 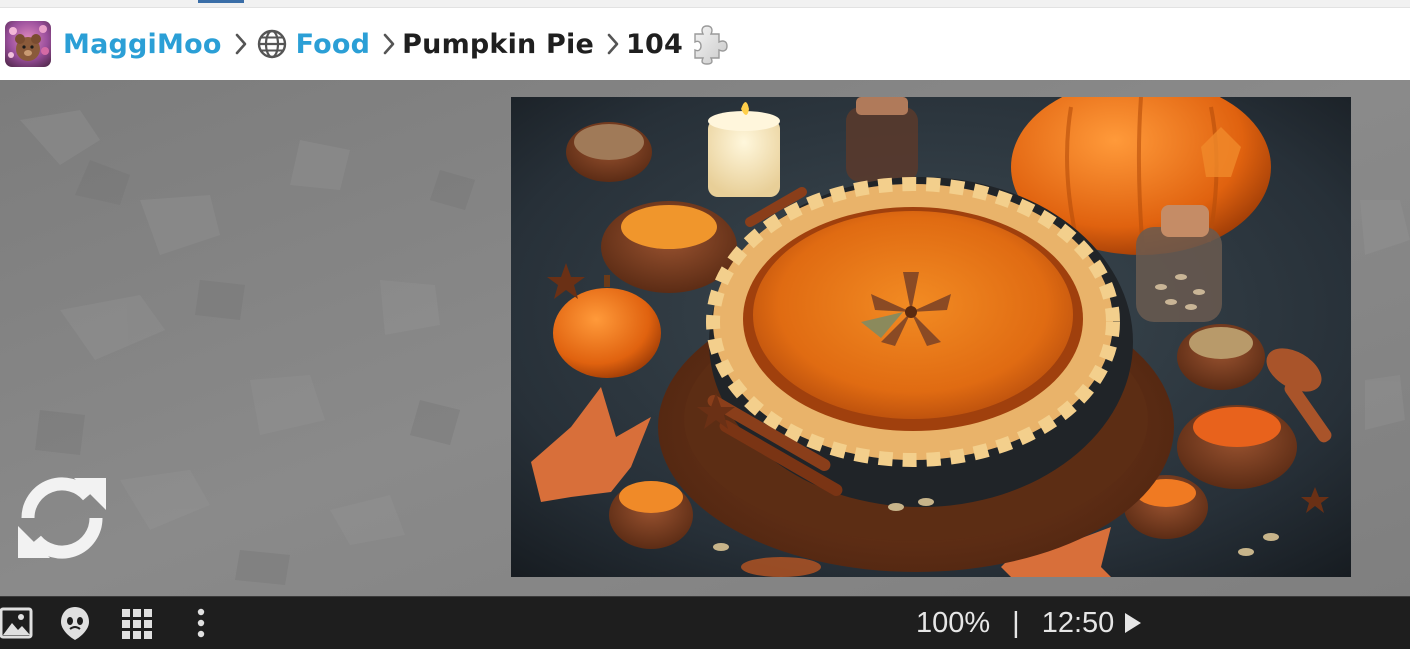 What do you see at coordinates (1030, 623) in the screenshot?
I see `status-readout: 100% | 12:50` at bounding box center [1030, 623].